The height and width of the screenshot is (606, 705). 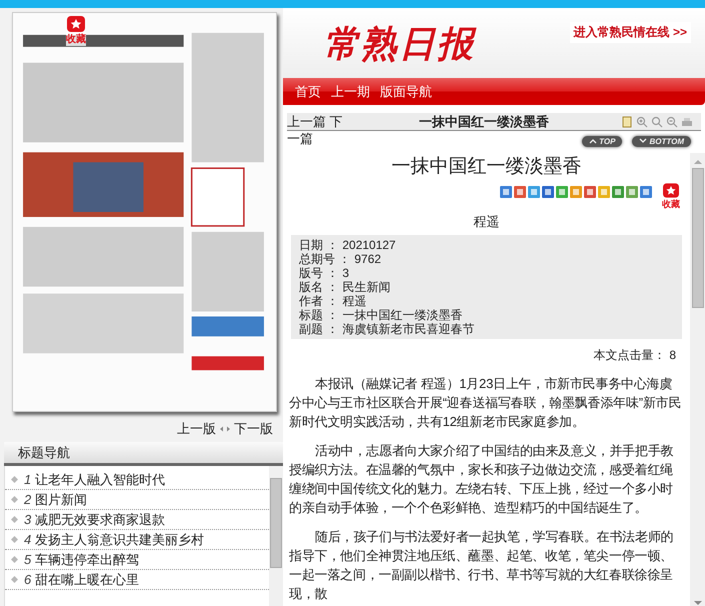 What do you see at coordinates (687, 122) in the screenshot?
I see `print-icon` at bounding box center [687, 122].